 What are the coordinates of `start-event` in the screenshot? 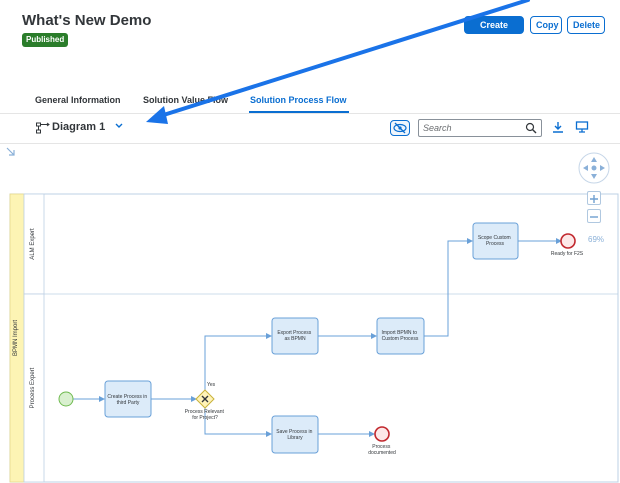 It's located at (66, 399).